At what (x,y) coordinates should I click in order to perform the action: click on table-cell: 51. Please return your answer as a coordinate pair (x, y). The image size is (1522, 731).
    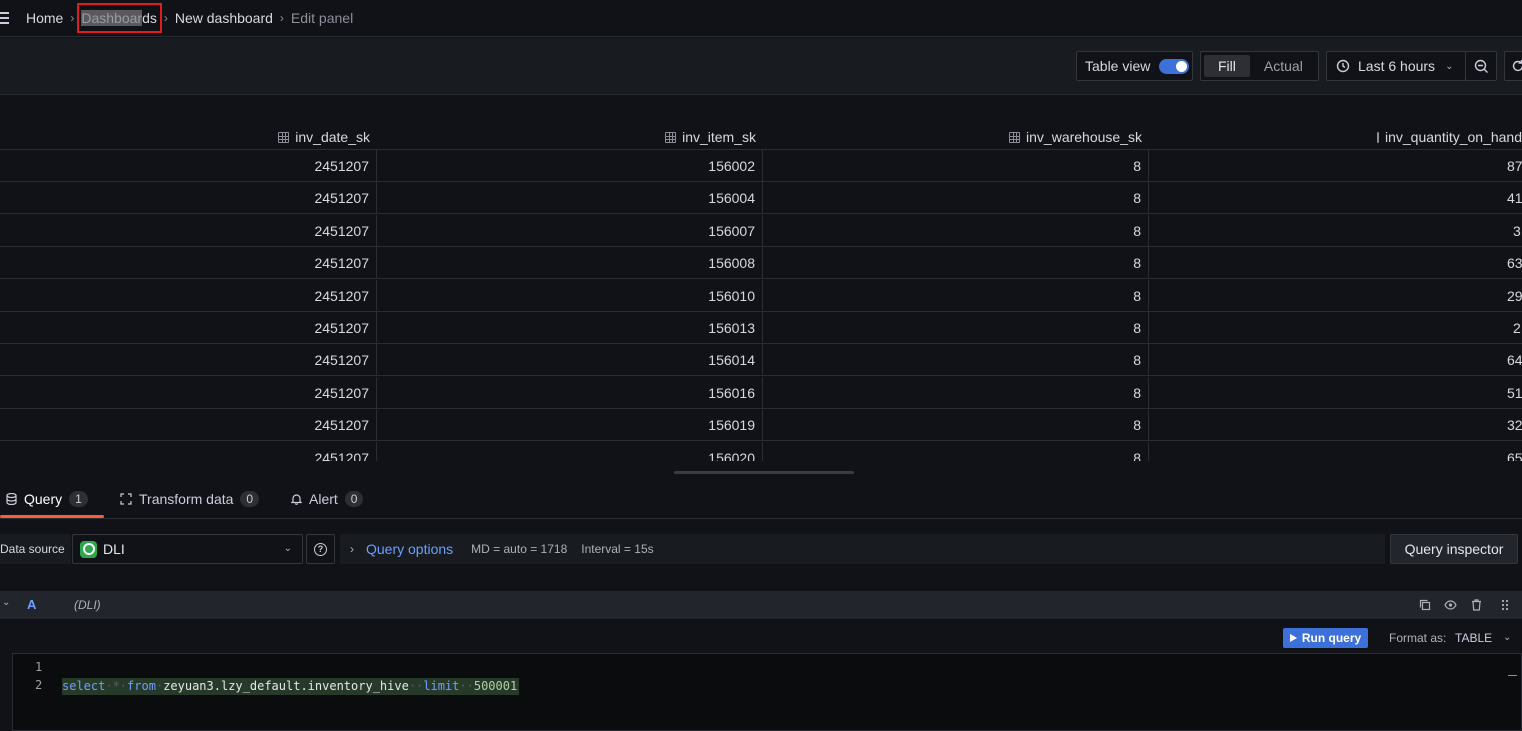
    Looking at the image, I should click on (1514, 392).